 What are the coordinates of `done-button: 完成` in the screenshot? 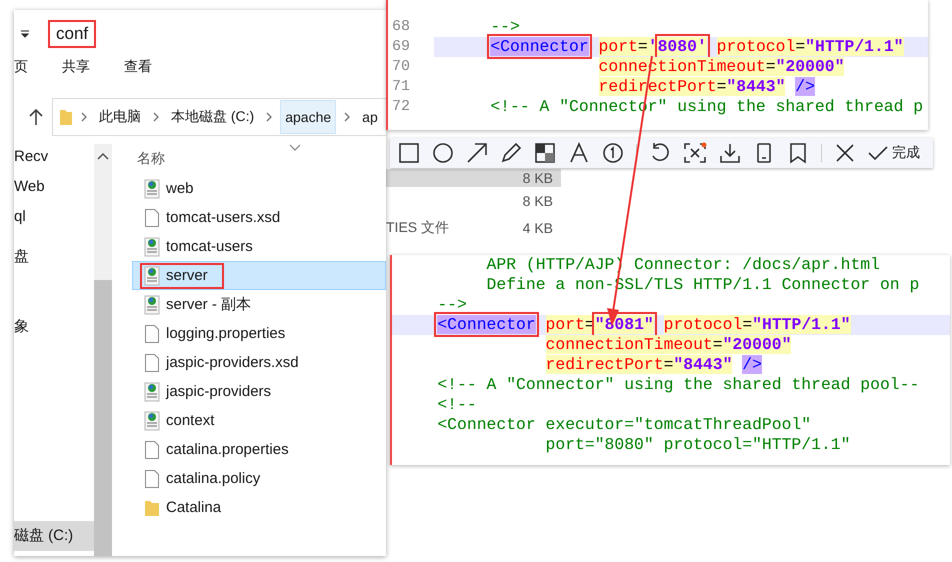 It's located at (894, 153).